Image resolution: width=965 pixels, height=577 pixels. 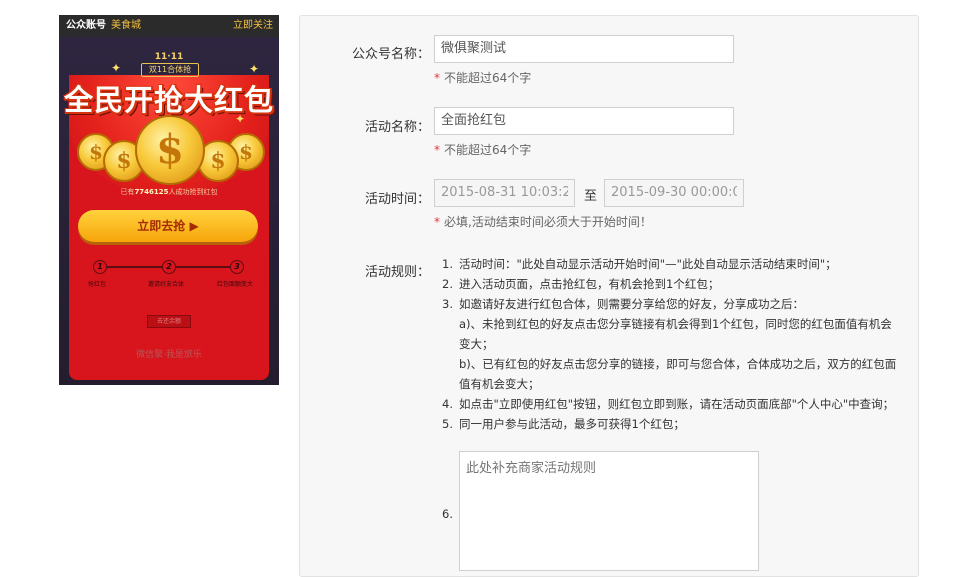 I want to click on preview-brand: 微信聚·我是旅乐, so click(x=169, y=355).